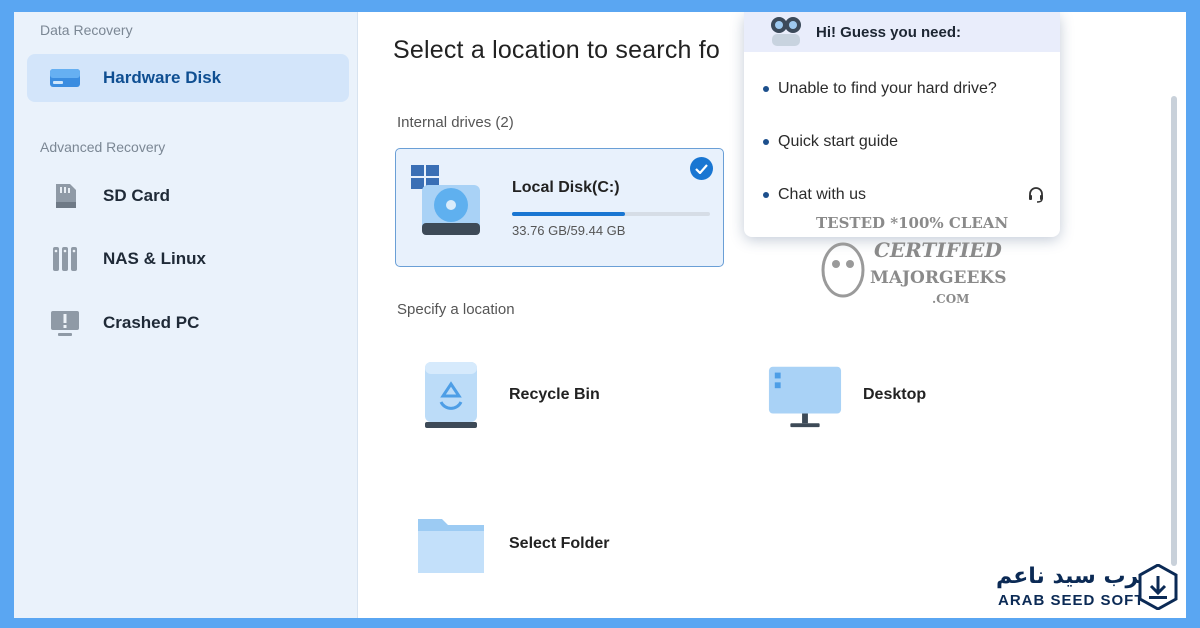 This screenshot has height=628, width=1200. Describe the element at coordinates (903, 195) in the screenshot. I see `popup-item-chat: Chat with us` at that location.